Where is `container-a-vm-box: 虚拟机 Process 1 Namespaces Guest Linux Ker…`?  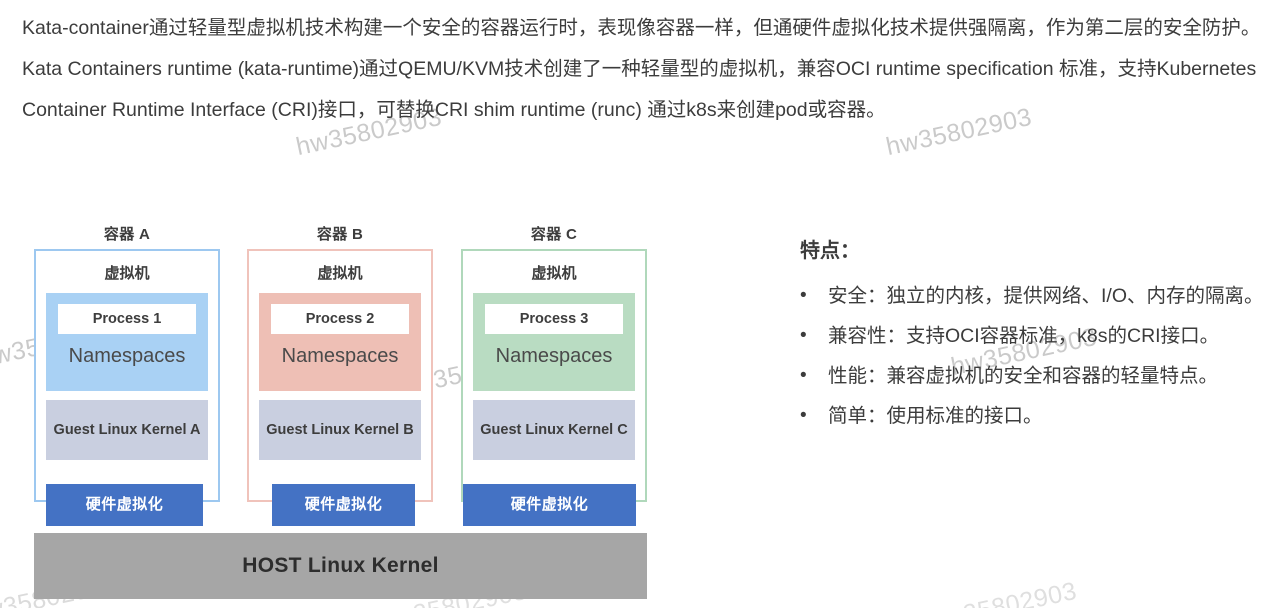
container-a-vm-box: 虚拟机 Process 1 Namespaces Guest Linux Ker… is located at coordinates (127, 375).